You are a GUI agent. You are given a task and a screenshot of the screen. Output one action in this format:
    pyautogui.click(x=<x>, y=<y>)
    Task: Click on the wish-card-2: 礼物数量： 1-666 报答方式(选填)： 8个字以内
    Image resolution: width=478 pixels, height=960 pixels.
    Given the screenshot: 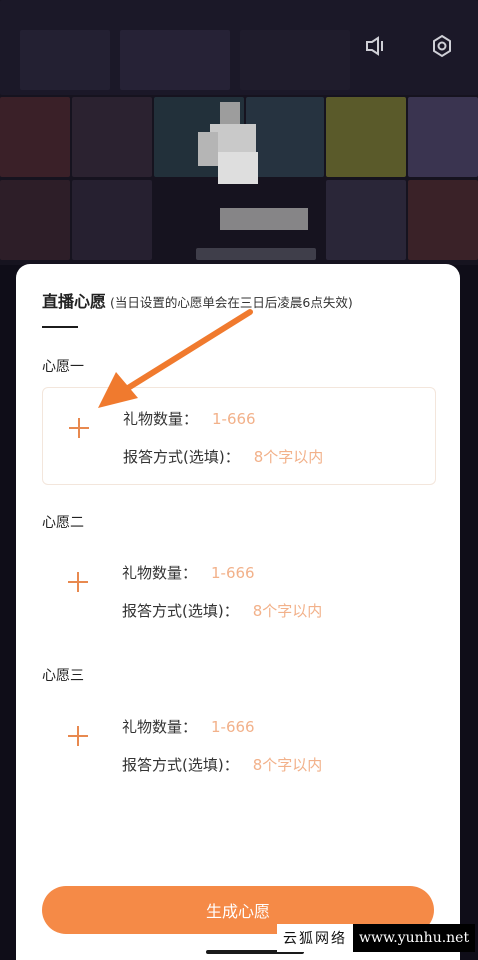 What is the action you would take?
    pyautogui.click(x=238, y=590)
    